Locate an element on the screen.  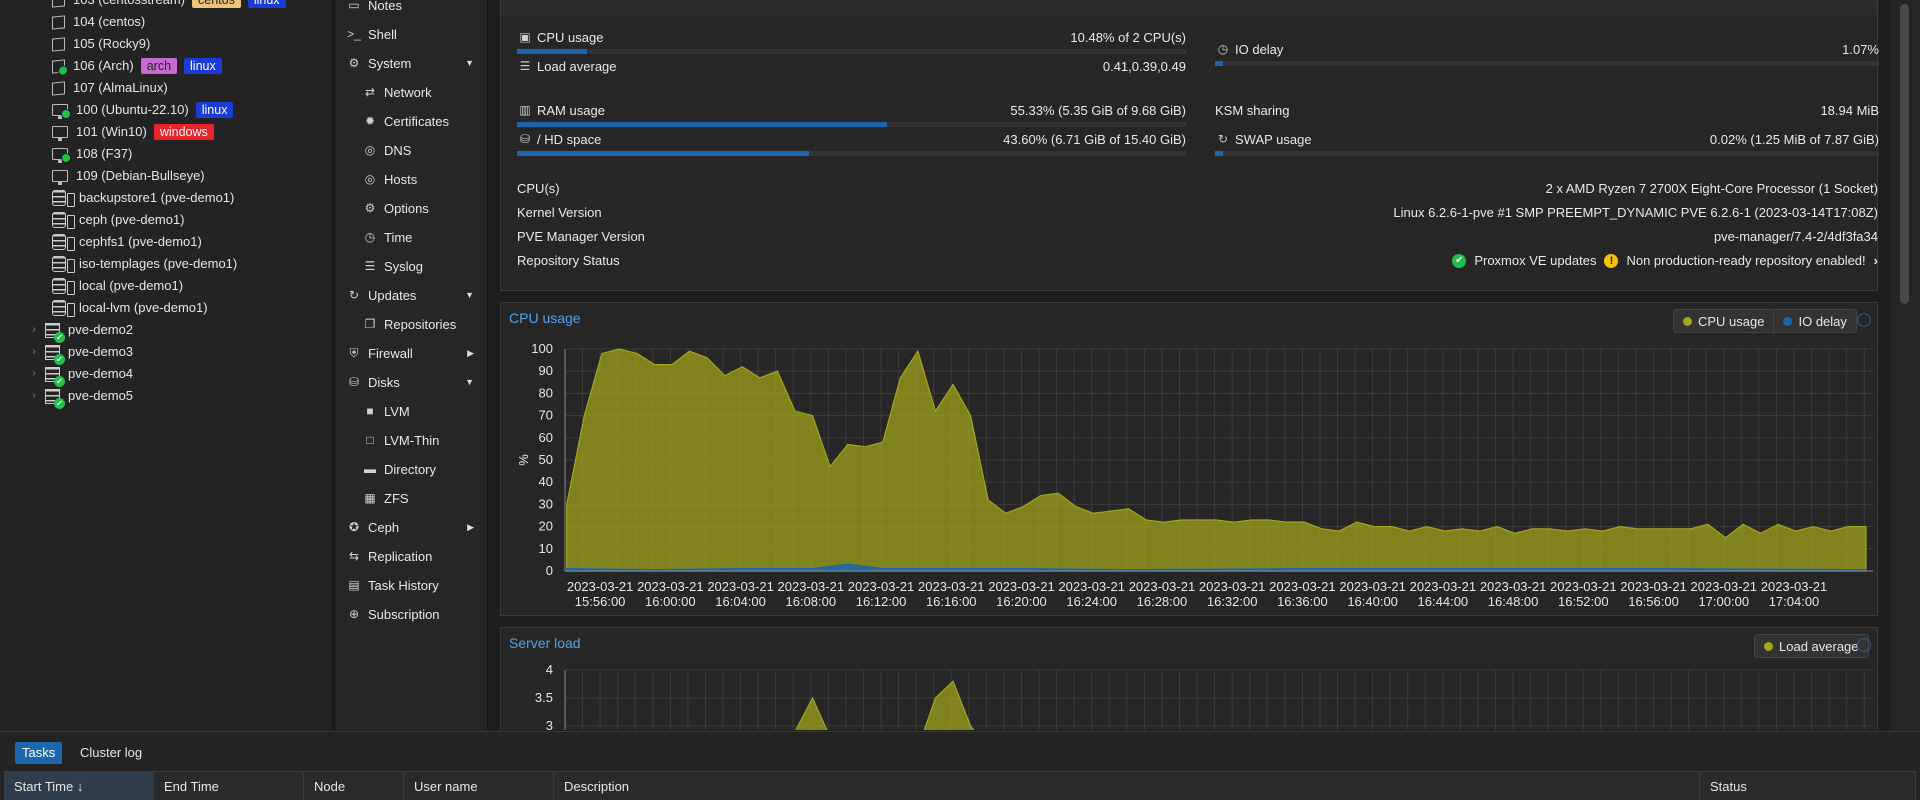
column-header-description: Description is located at coordinates (1127, 786).